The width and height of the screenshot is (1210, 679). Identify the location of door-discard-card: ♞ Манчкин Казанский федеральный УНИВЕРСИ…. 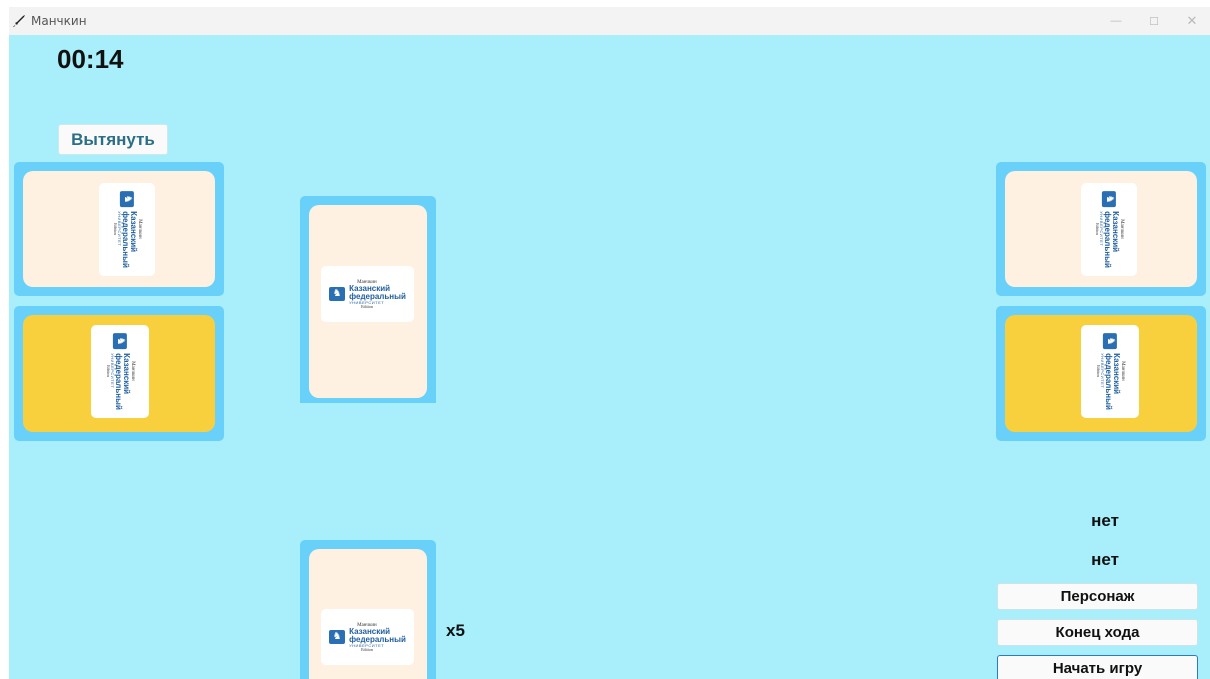
(1101, 229).